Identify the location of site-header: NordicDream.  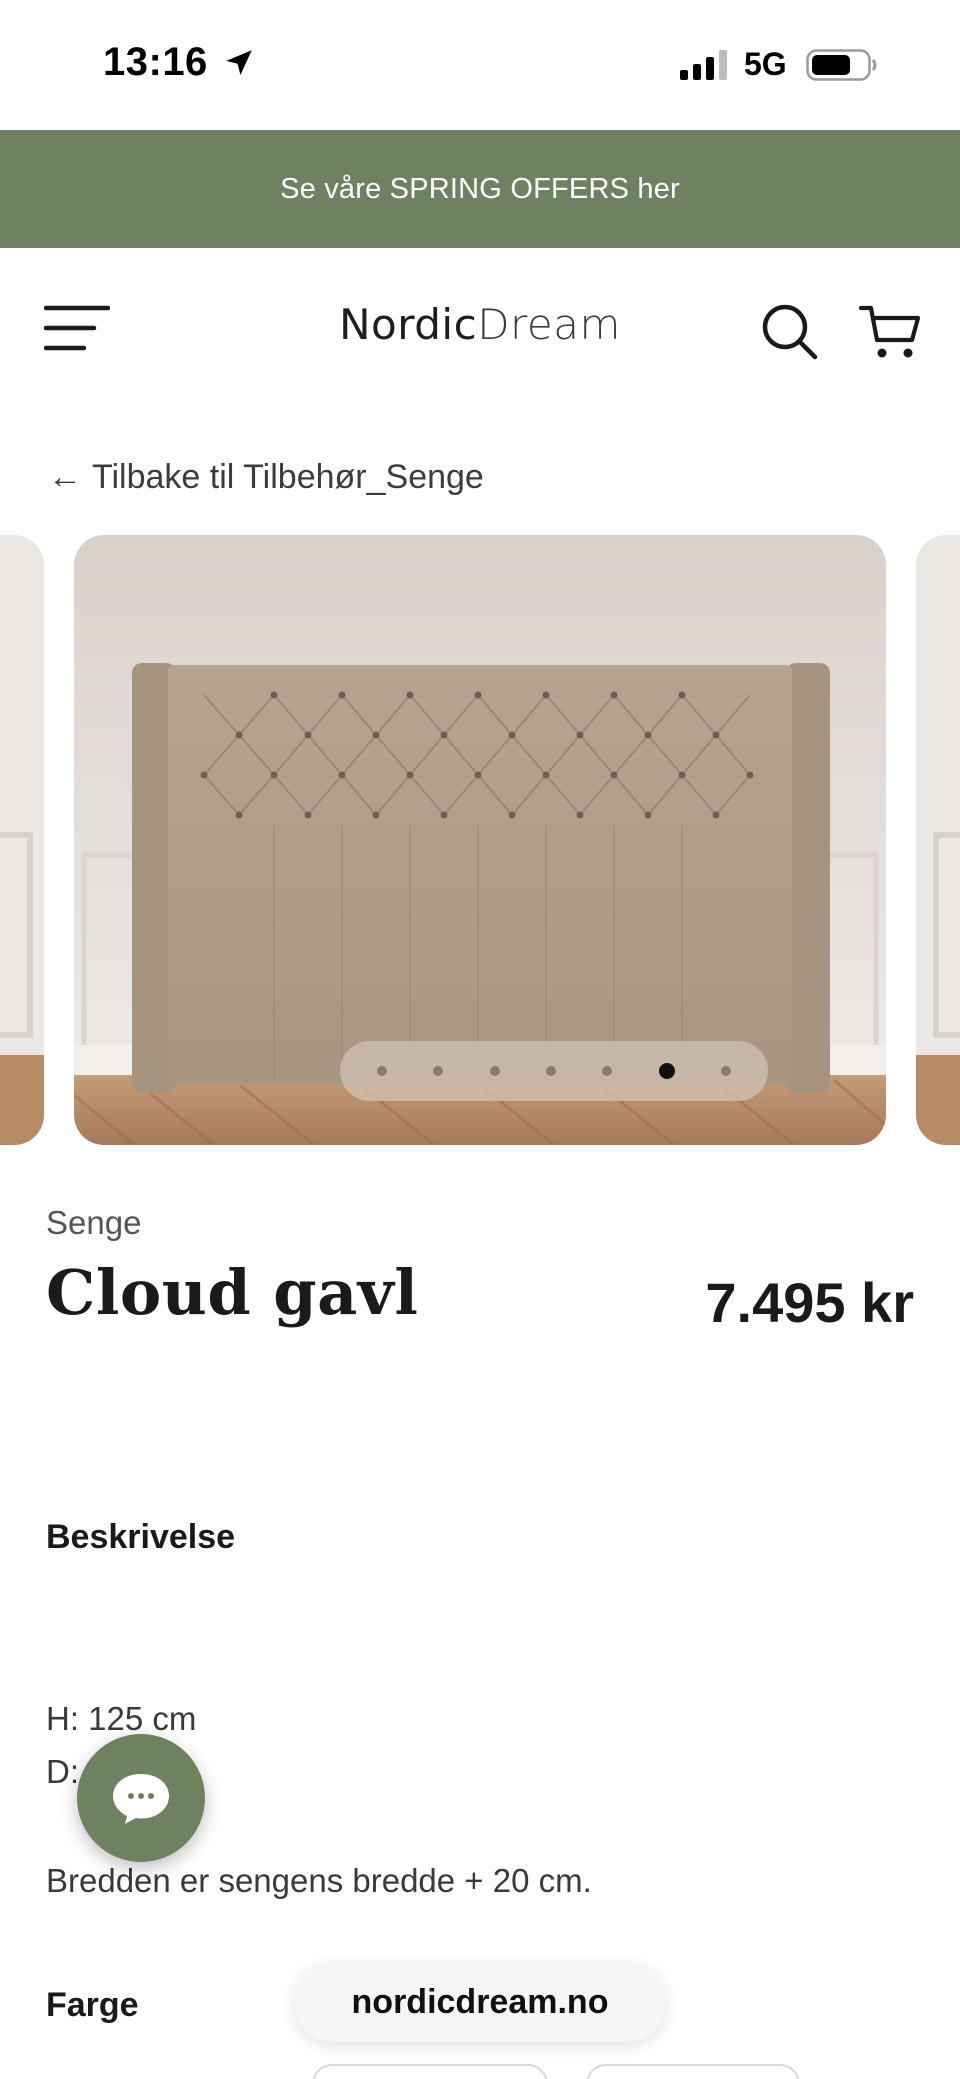
(480, 328).